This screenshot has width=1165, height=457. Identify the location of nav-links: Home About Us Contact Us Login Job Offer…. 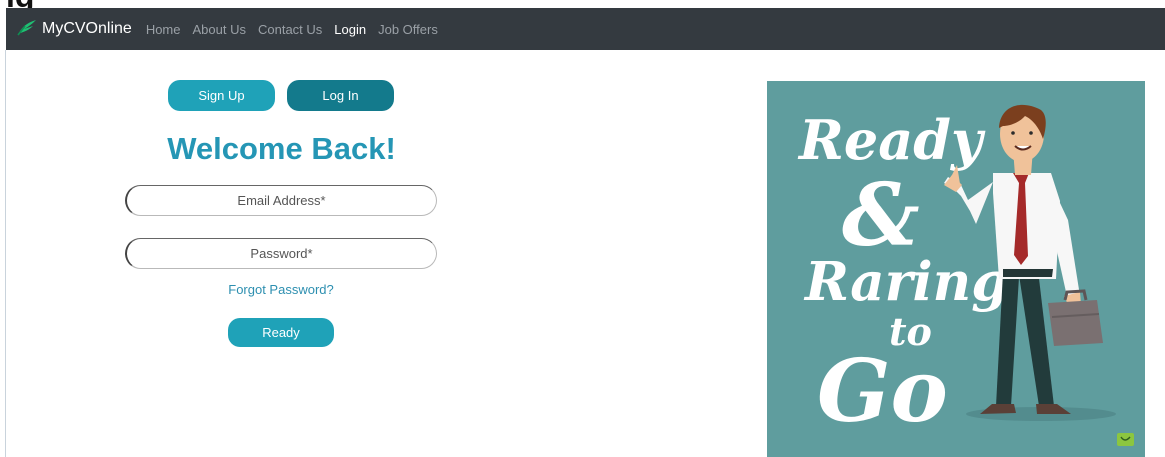
(298, 29).